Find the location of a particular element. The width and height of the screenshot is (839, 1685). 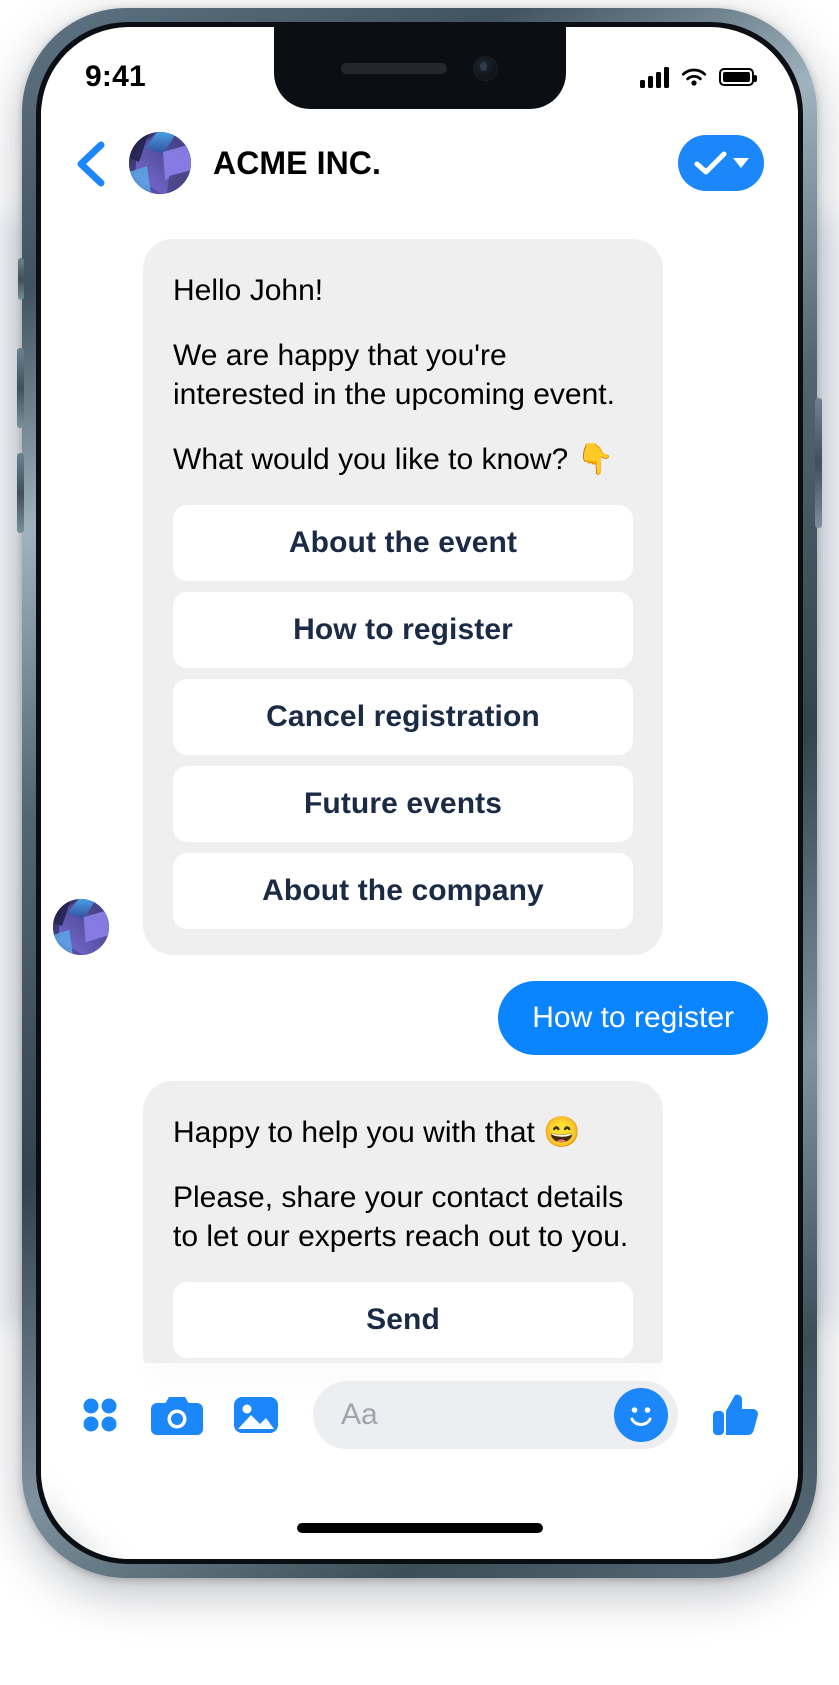

volume-up-button is located at coordinates (20, 388).